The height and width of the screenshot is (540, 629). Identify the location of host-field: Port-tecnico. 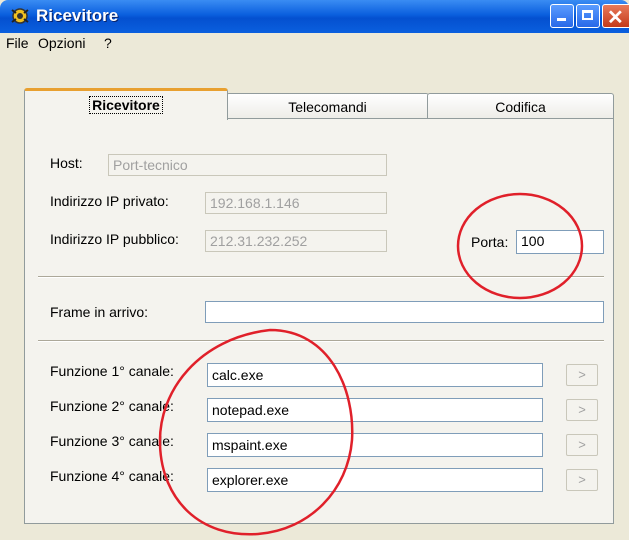
(247, 165).